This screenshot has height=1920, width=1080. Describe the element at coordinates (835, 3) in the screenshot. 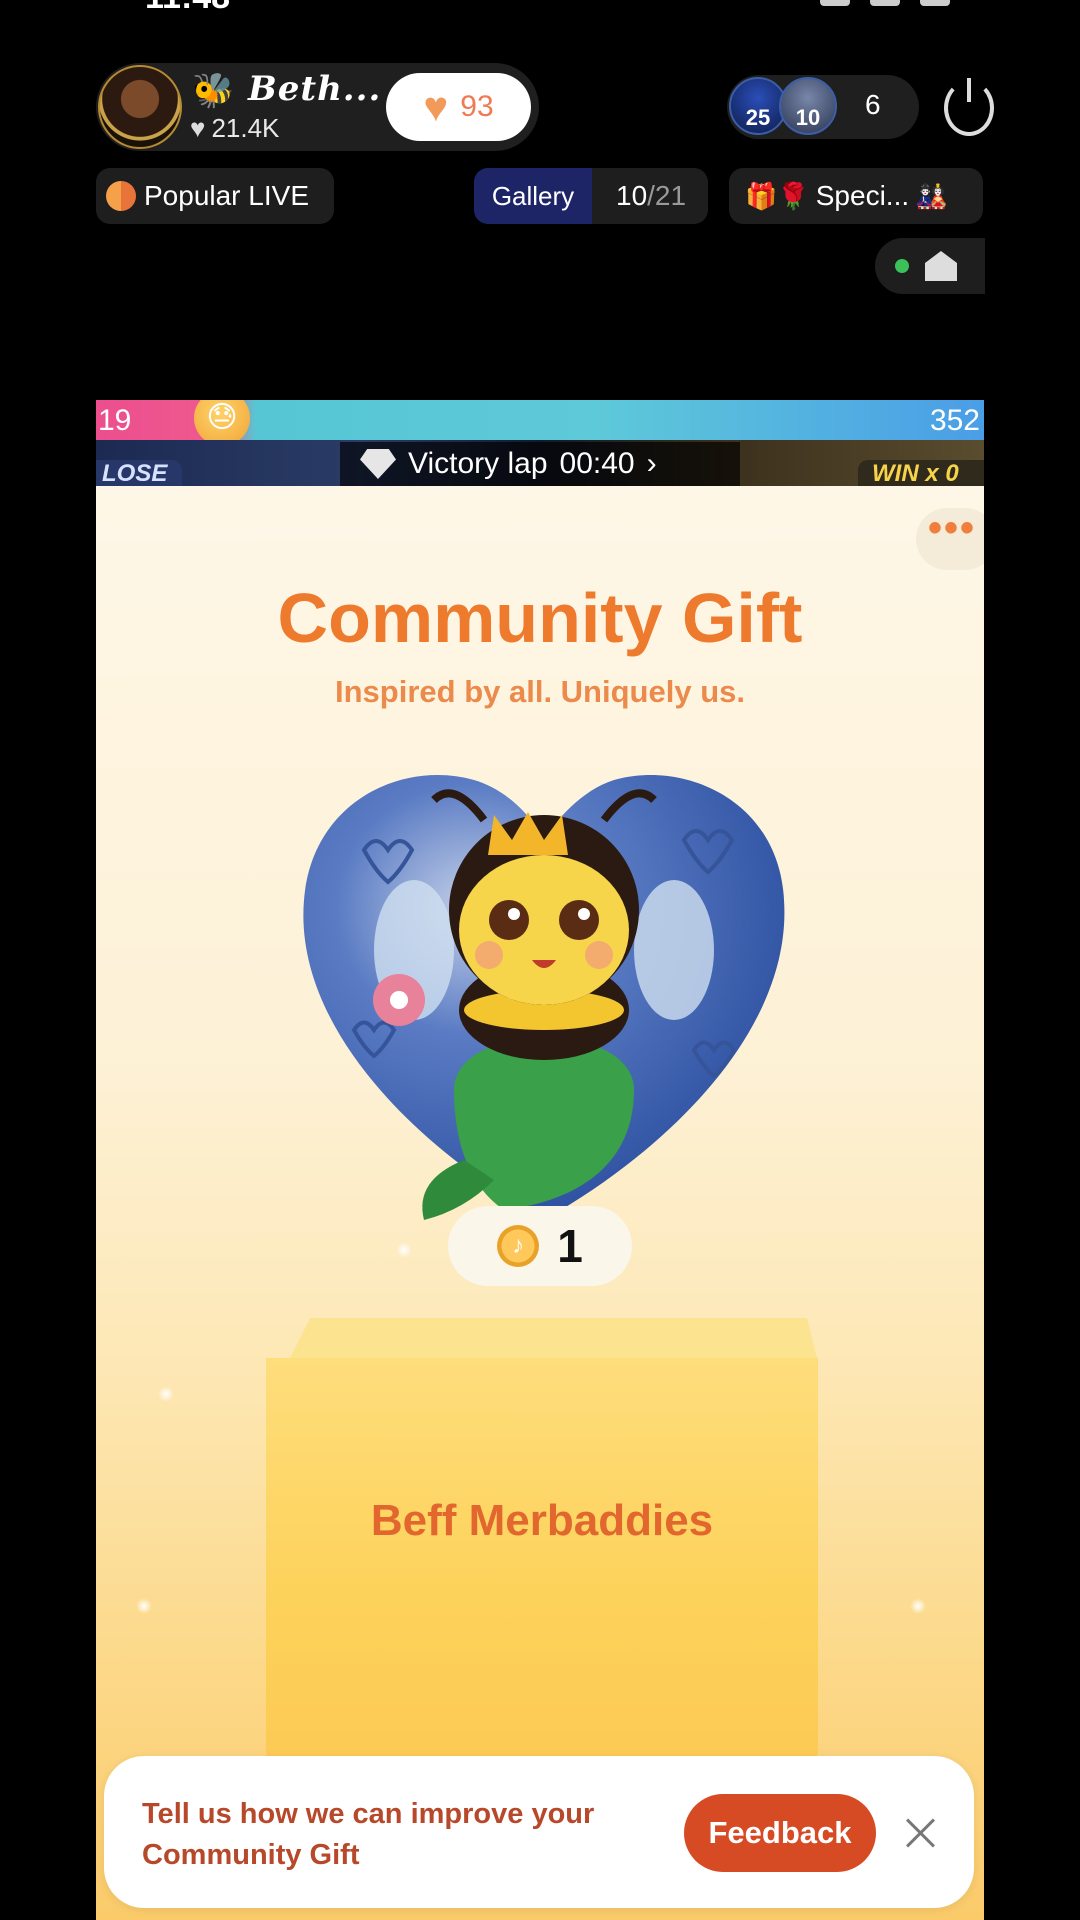

I see `signal-icon` at that location.